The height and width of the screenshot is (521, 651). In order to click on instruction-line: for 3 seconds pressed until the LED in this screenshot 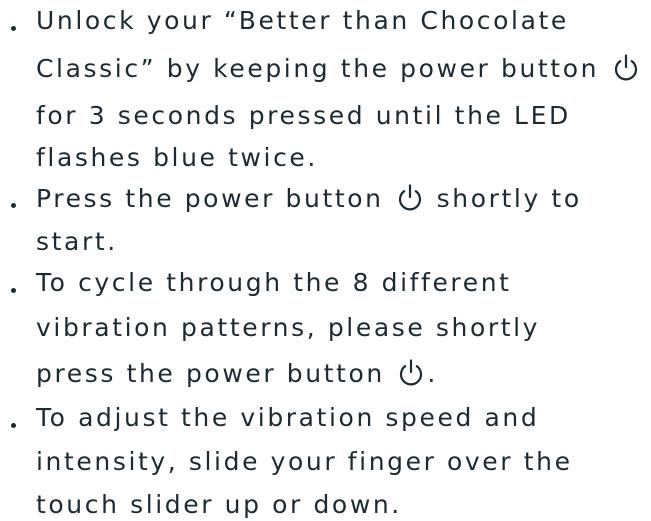, I will do `click(303, 116)`.